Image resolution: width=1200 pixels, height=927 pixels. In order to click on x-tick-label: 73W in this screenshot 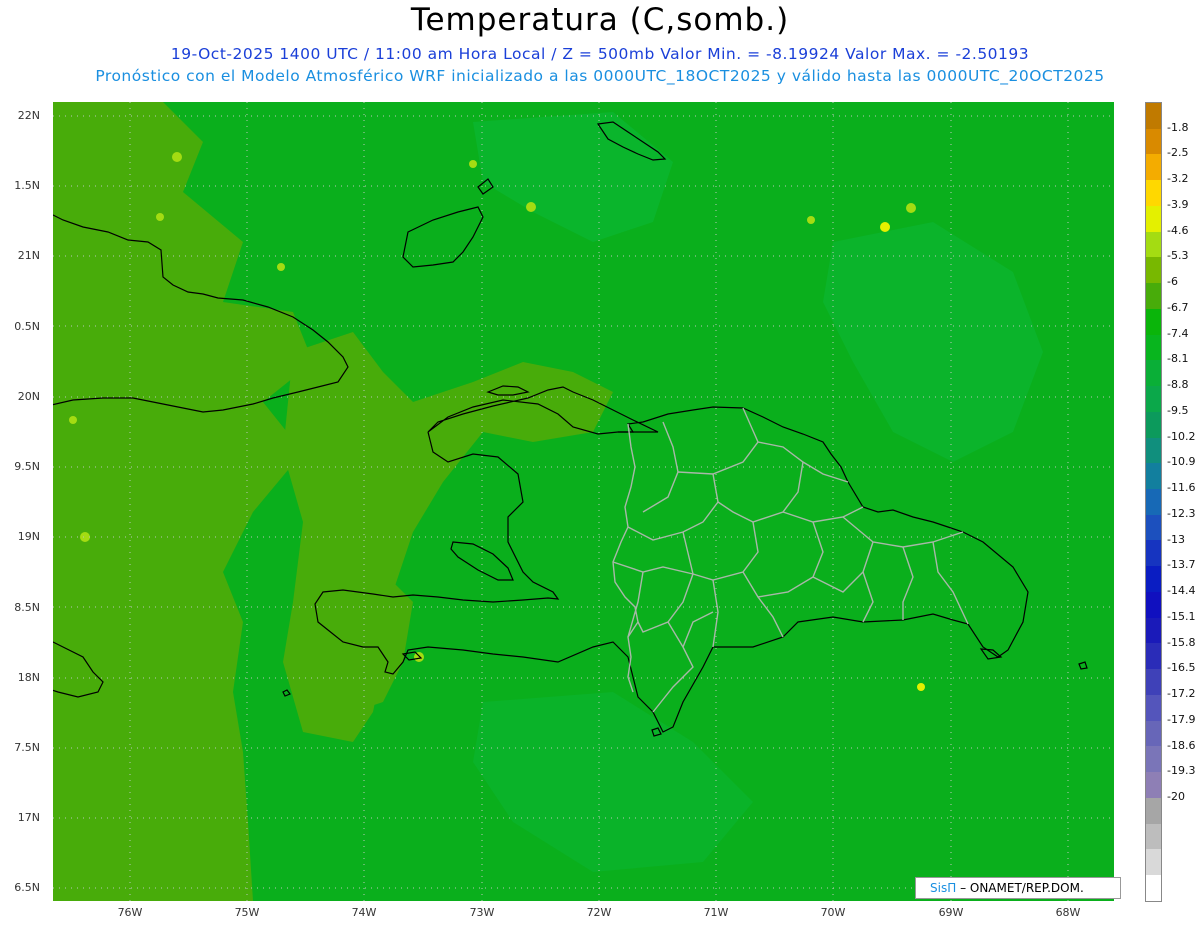, I will do `click(482, 912)`.